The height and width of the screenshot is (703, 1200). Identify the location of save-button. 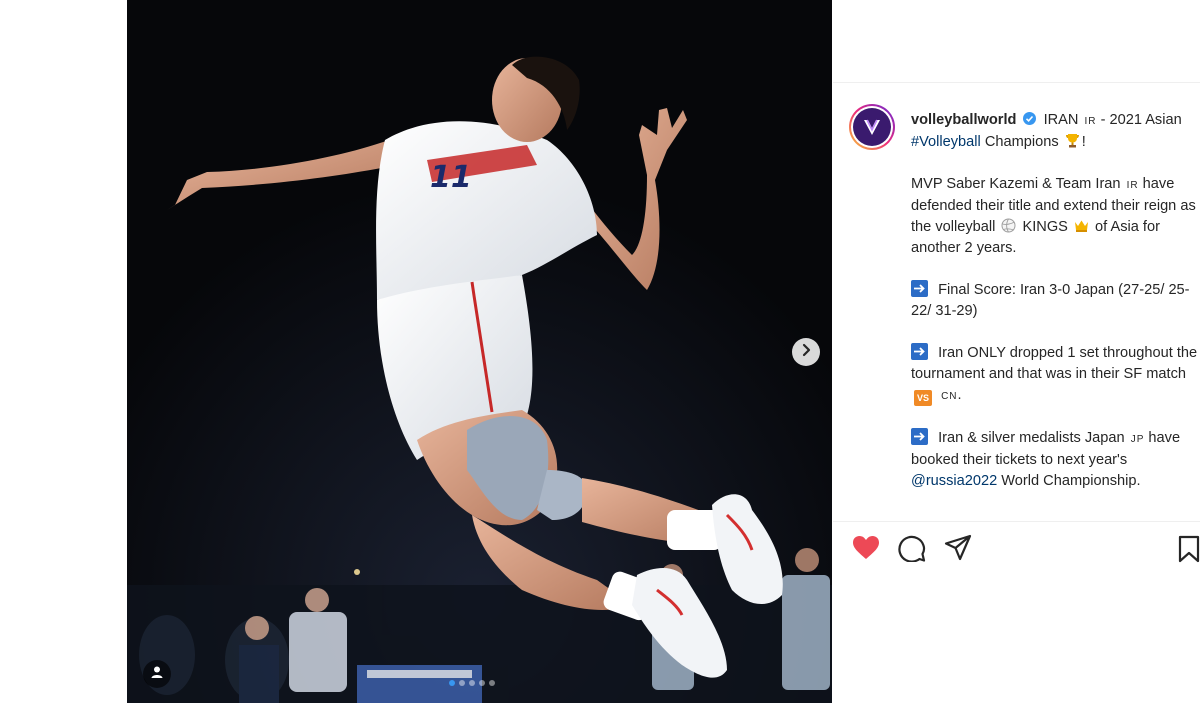
(1189, 550).